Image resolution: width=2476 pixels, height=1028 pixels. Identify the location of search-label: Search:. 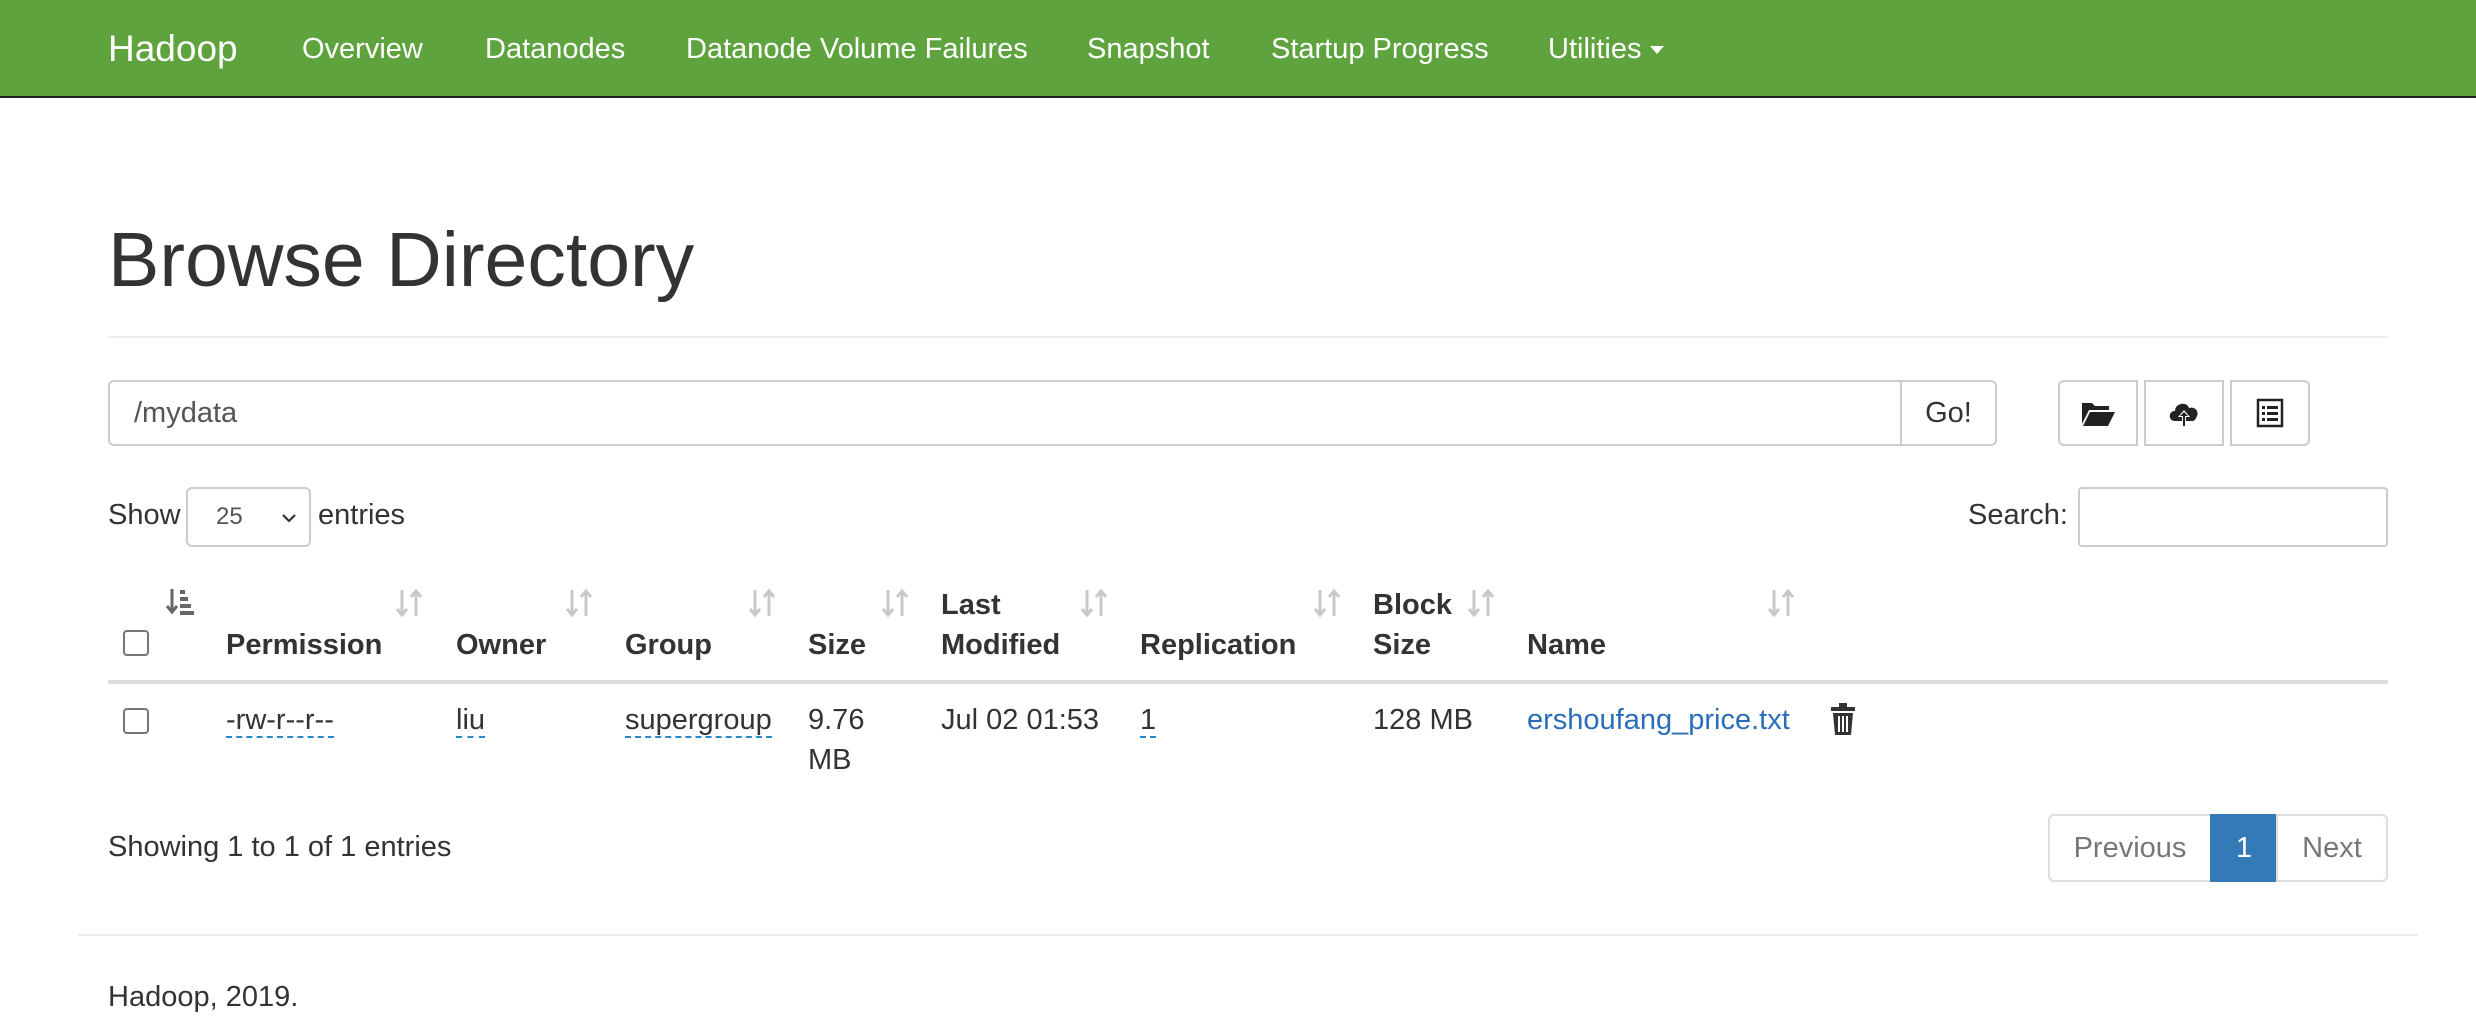
(2018, 515).